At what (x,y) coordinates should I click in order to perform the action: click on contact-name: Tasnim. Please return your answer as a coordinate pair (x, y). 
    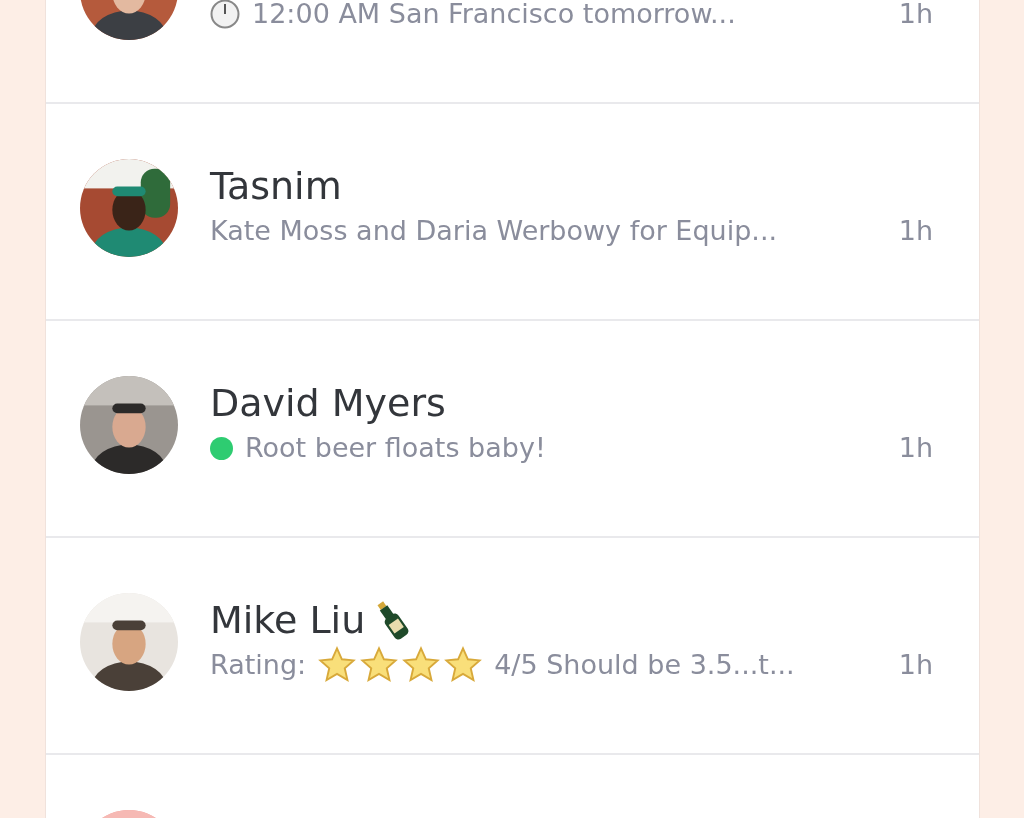
    Looking at the image, I should click on (276, 186).